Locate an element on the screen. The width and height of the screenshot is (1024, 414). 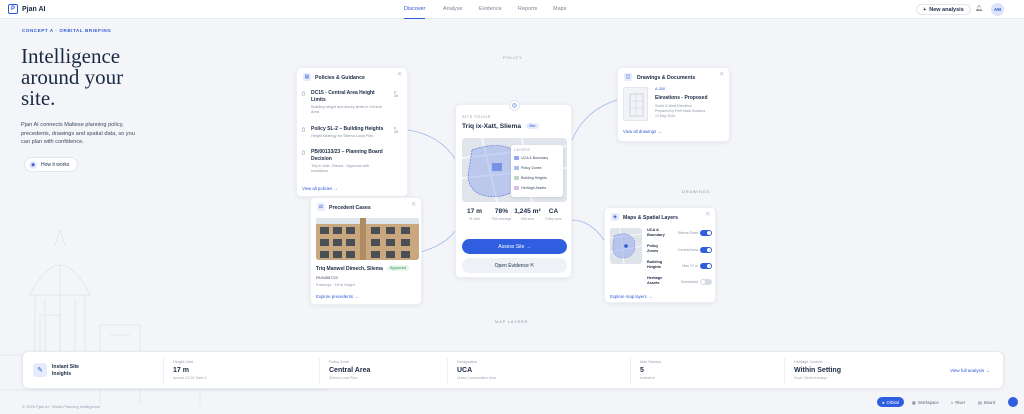
insight-sub: Urban Conservation Area is located at coordinates (477, 378).